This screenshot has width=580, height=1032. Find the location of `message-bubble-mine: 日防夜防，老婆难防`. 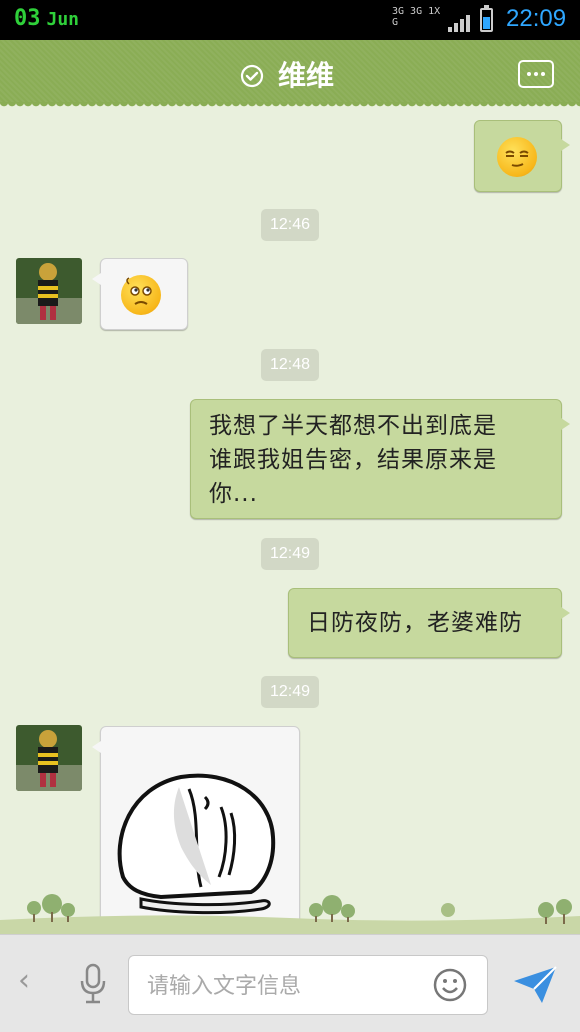

message-bubble-mine: 日防夜防，老婆难防 is located at coordinates (429, 623).